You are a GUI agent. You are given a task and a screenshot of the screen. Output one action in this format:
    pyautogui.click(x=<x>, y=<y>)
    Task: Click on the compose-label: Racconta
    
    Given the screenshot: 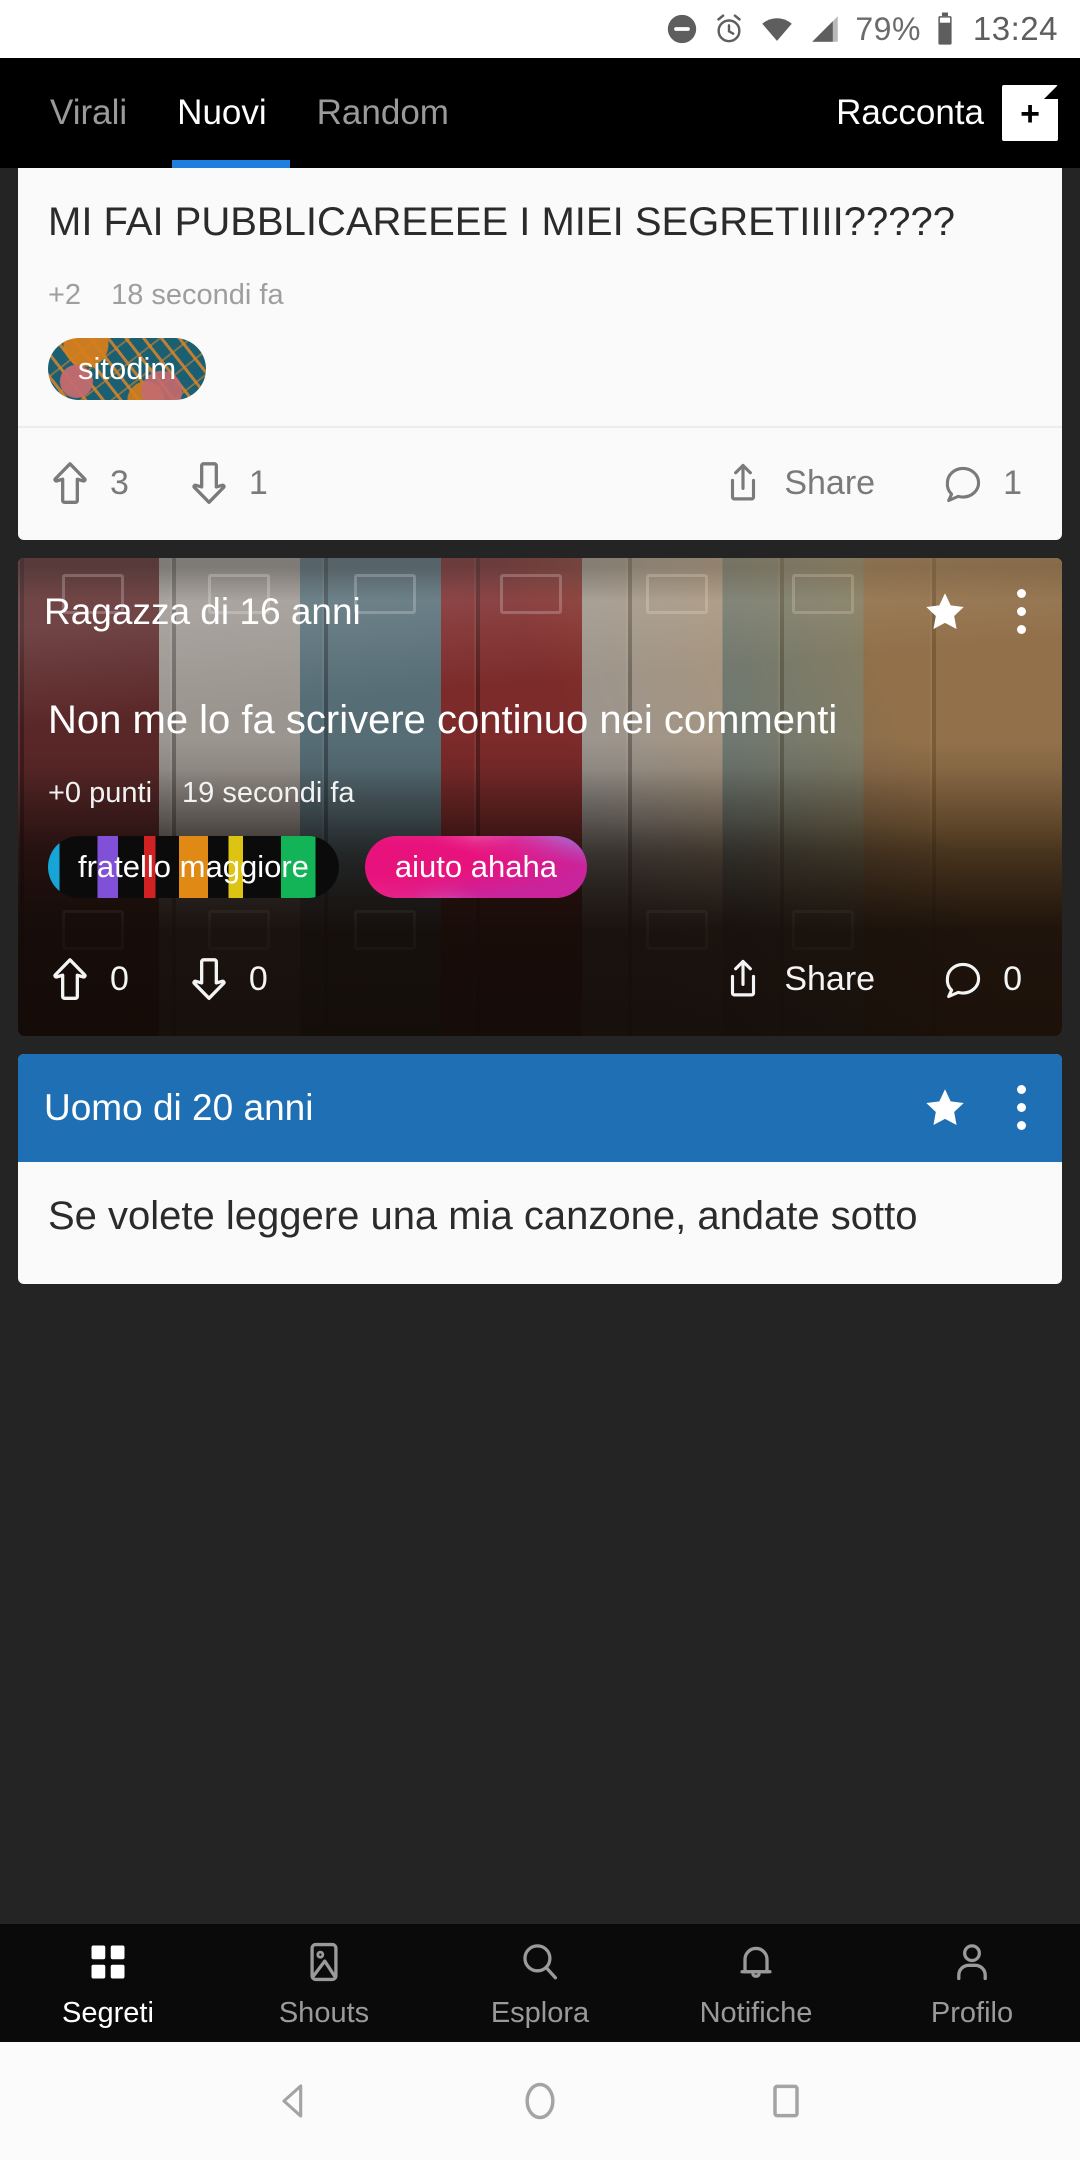 What is the action you would take?
    pyautogui.click(x=910, y=112)
    